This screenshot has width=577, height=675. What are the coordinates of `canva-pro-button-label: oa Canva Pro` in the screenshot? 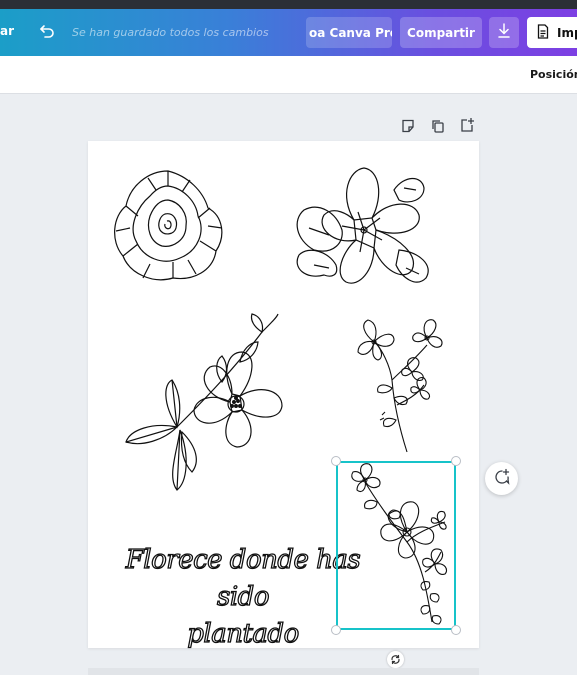 It's located at (350, 32).